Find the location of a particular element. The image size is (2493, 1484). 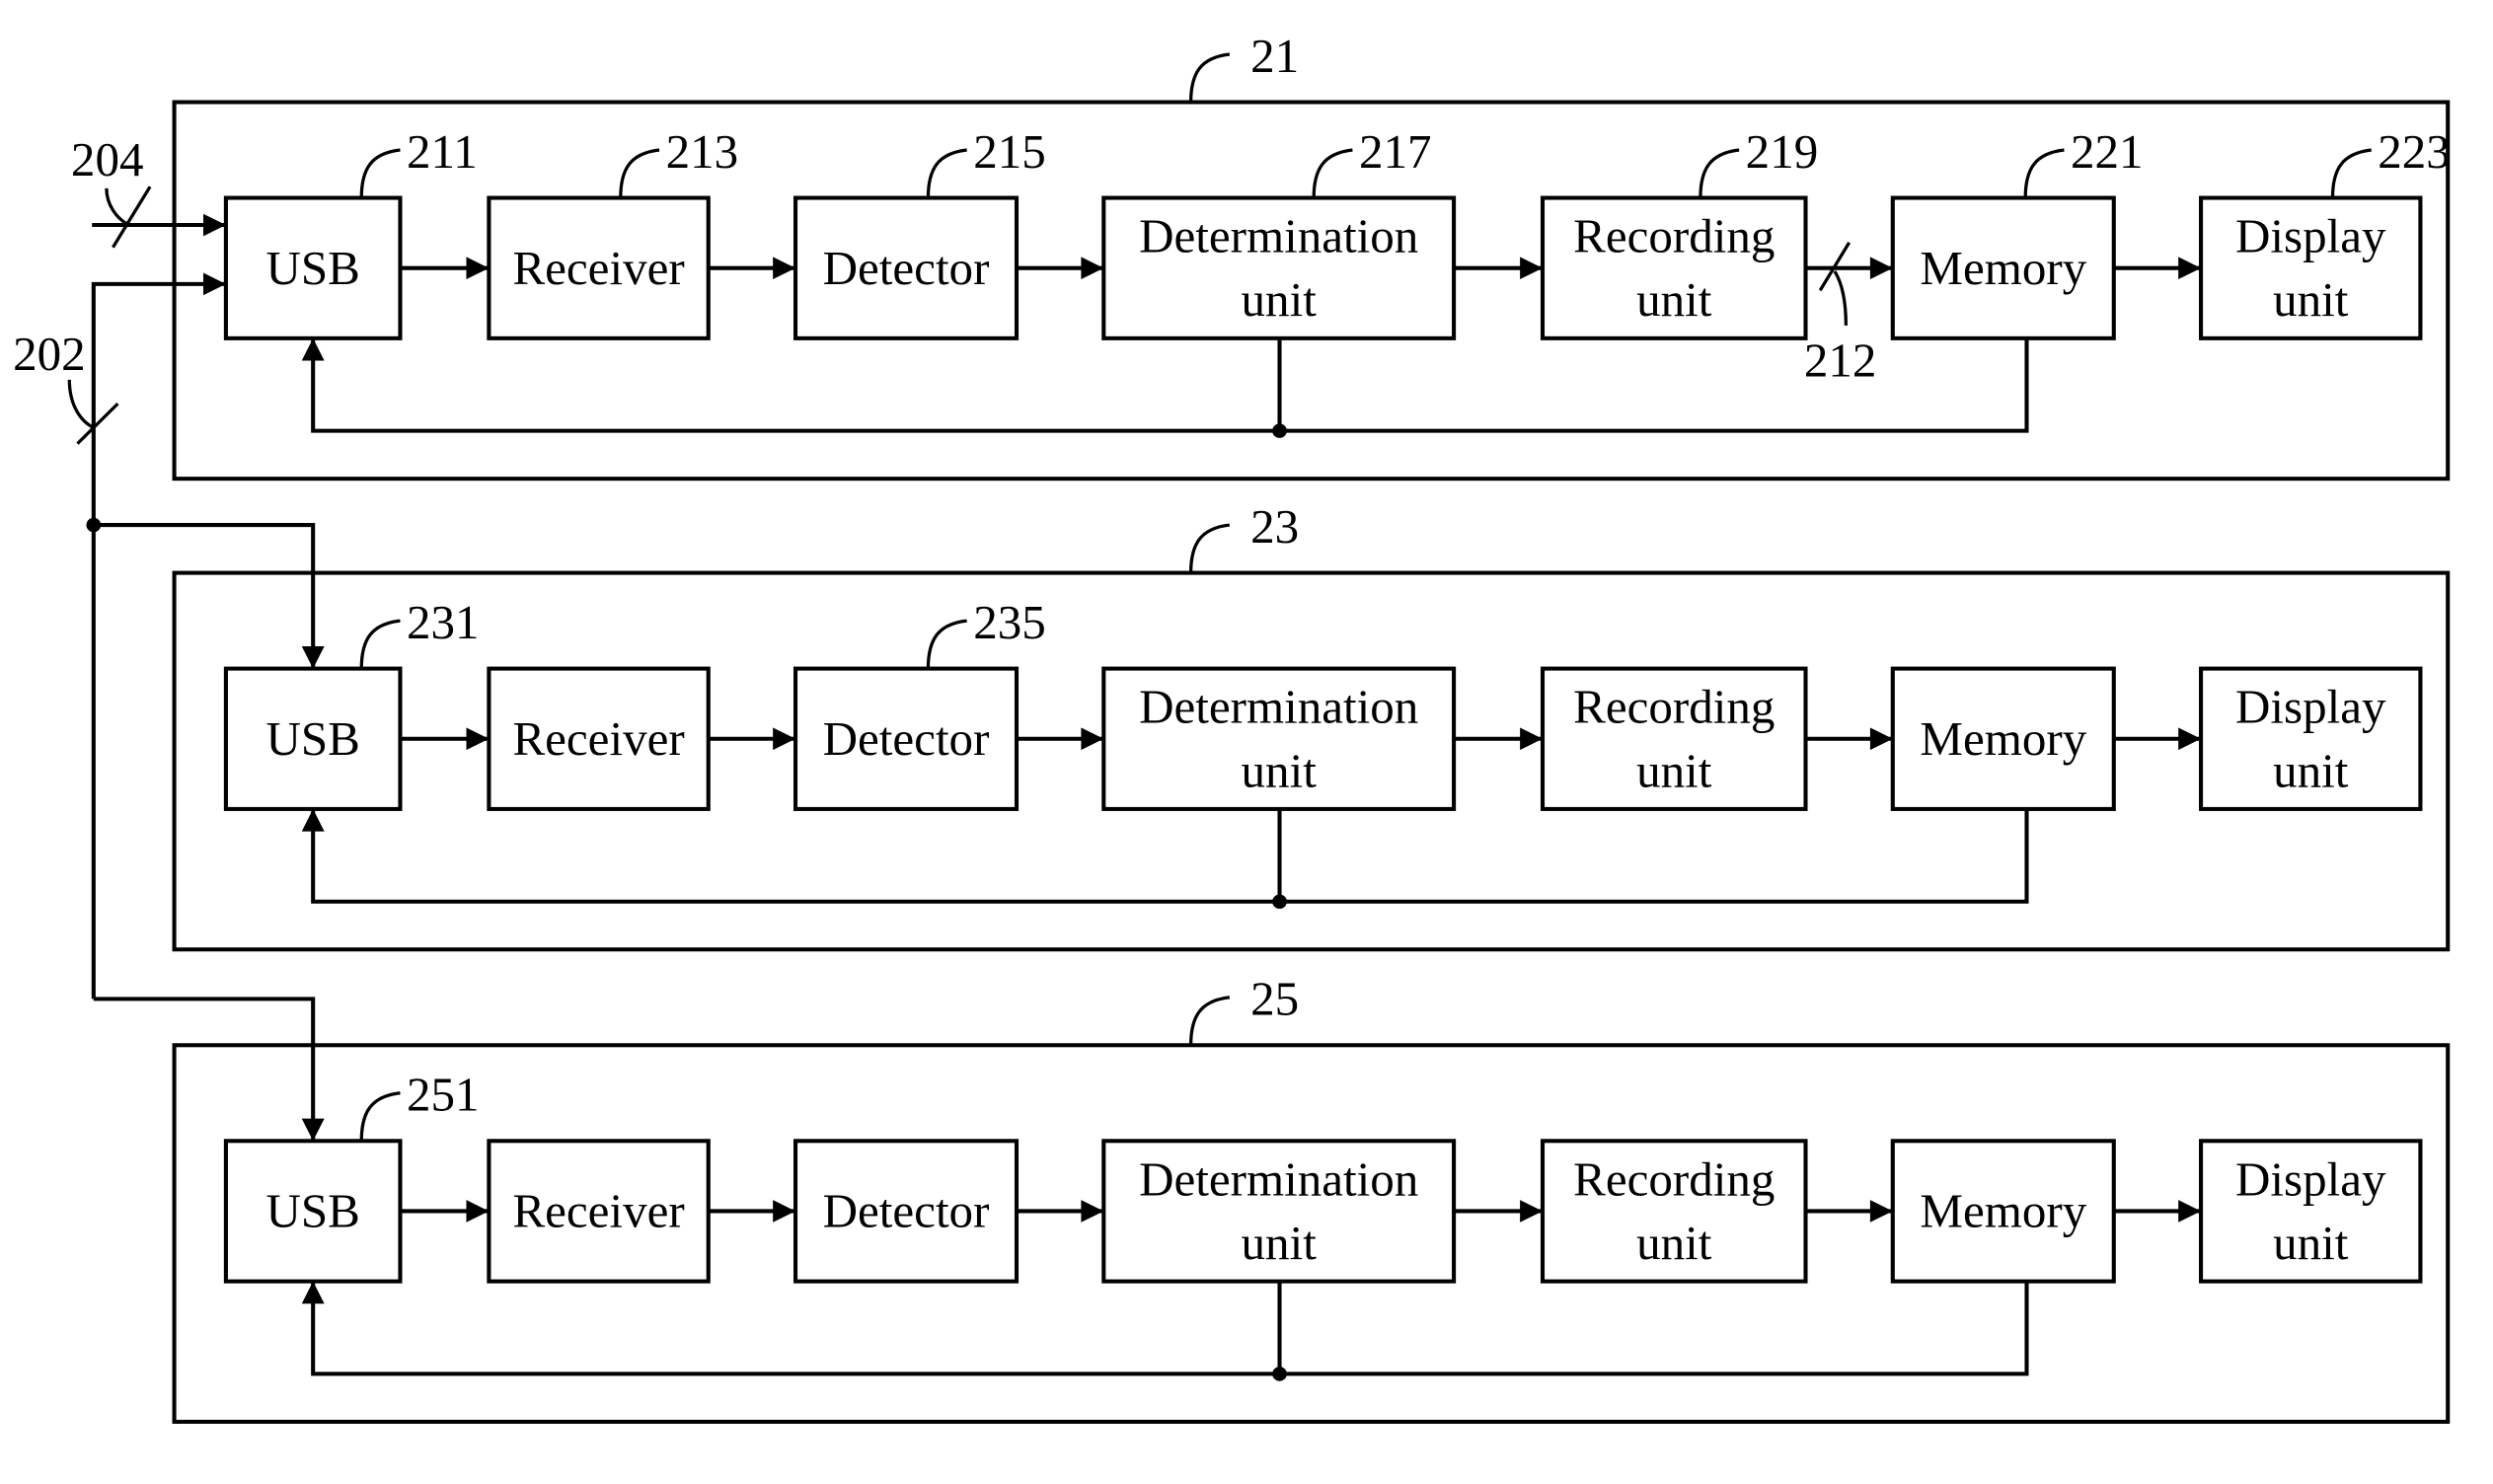

block-ref-label: 215 is located at coordinates (1009, 152).